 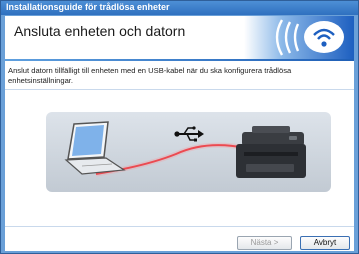 What do you see at coordinates (179, 226) in the screenshot?
I see `footer-divider` at bounding box center [179, 226].